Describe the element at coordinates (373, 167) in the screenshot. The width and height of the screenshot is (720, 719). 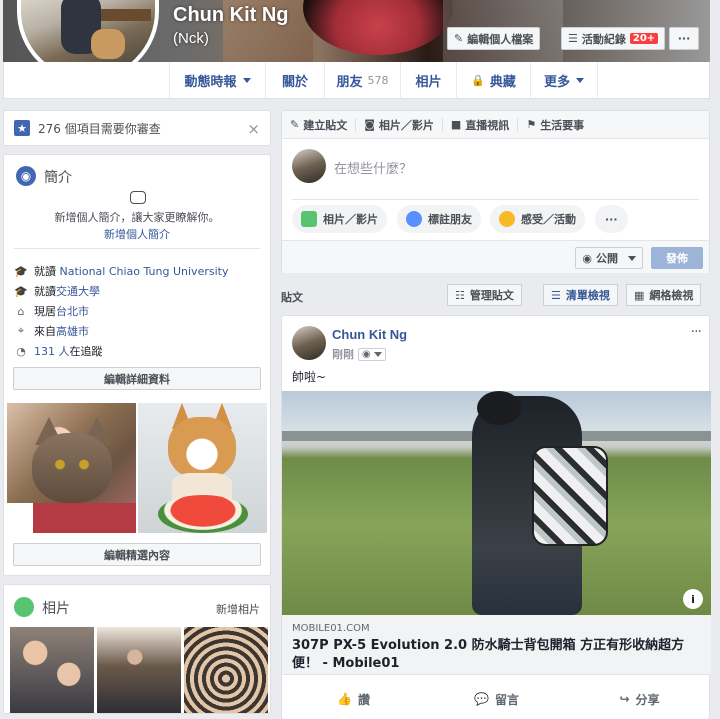
I see `composer-input: 在想些什麼？` at that location.